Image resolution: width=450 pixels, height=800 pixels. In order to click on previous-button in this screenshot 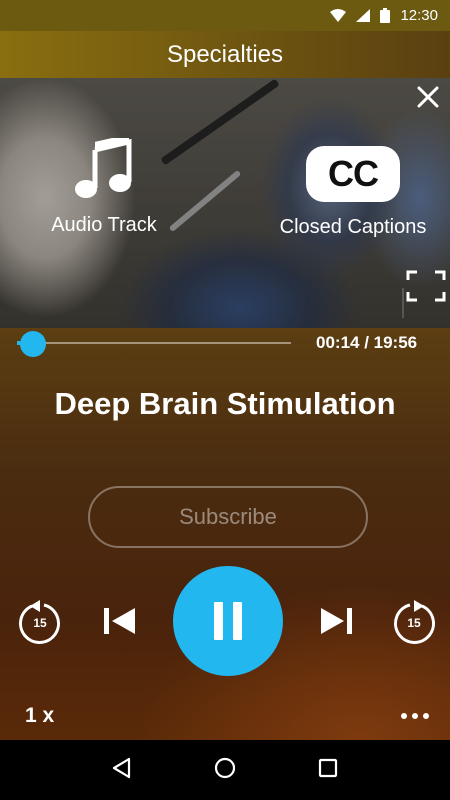, I will do `click(120, 621)`.